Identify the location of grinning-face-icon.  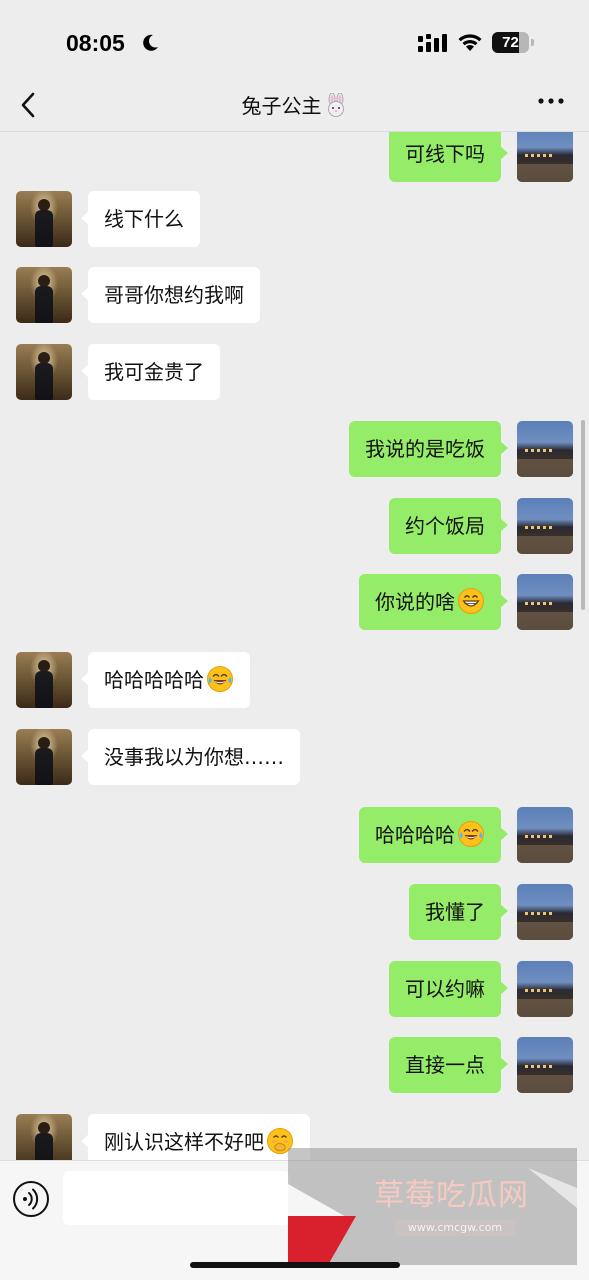
(471, 601).